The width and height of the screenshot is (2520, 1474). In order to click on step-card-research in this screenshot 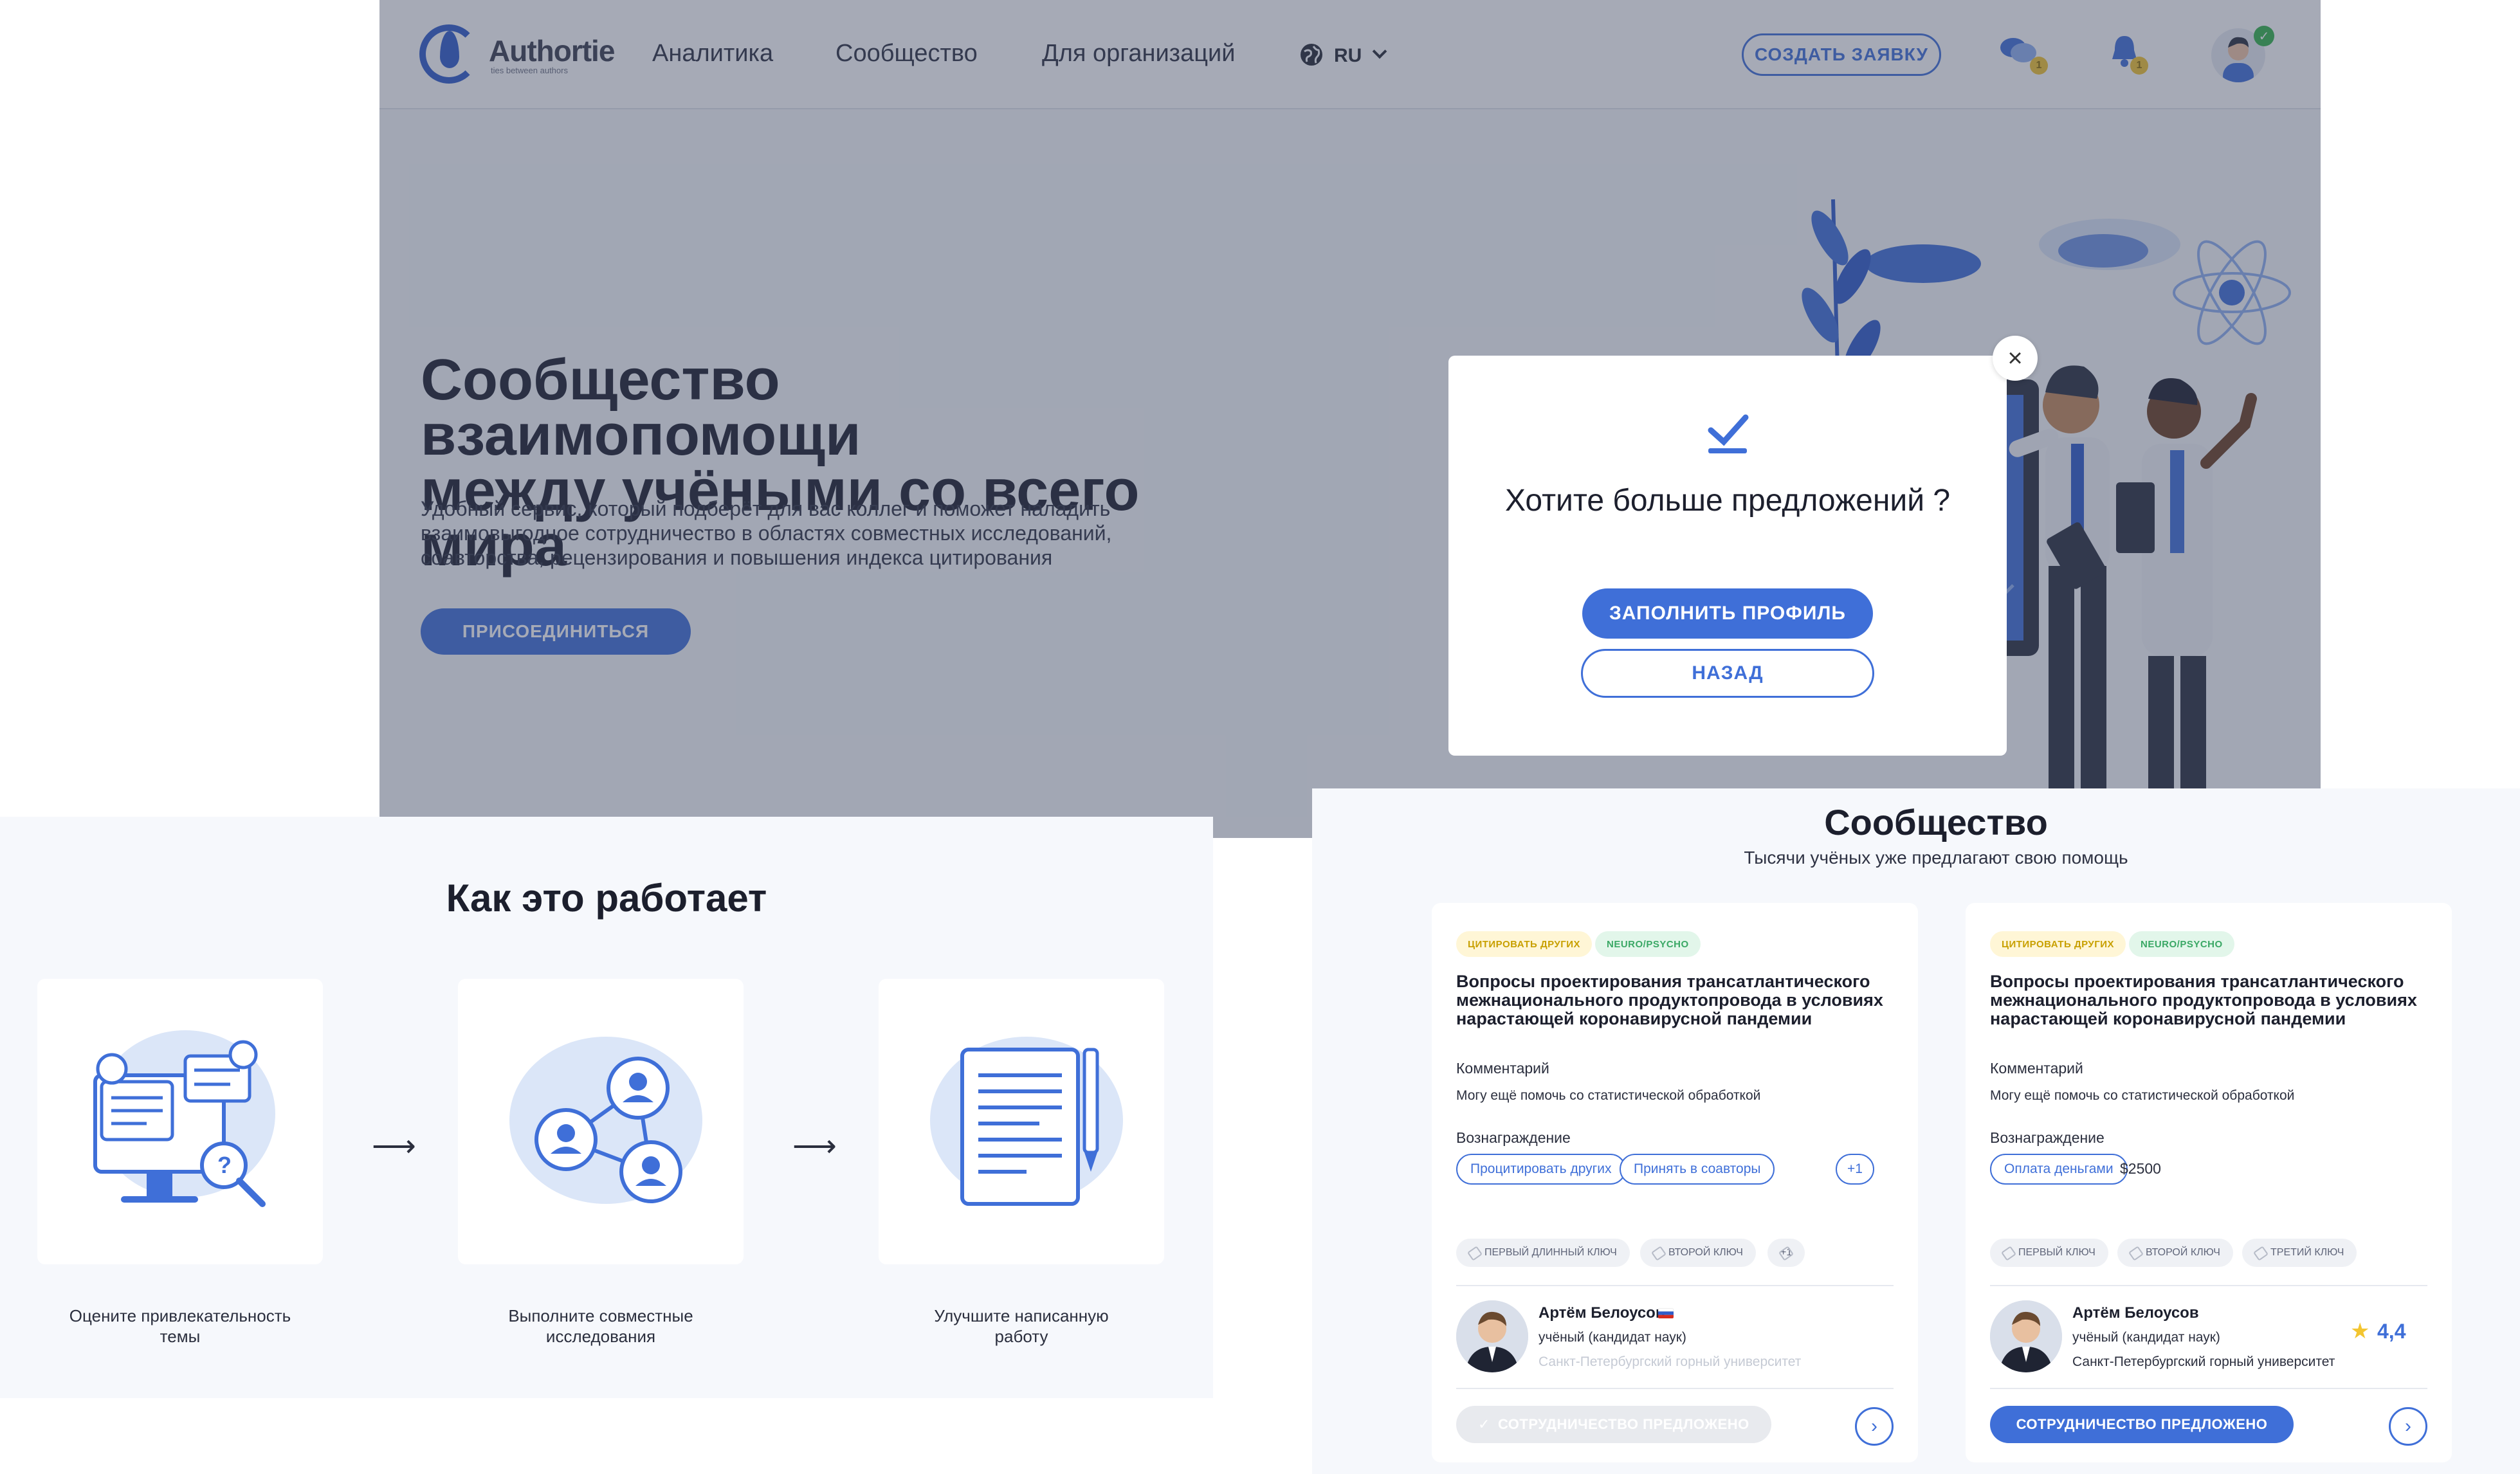, I will do `click(601, 1121)`.